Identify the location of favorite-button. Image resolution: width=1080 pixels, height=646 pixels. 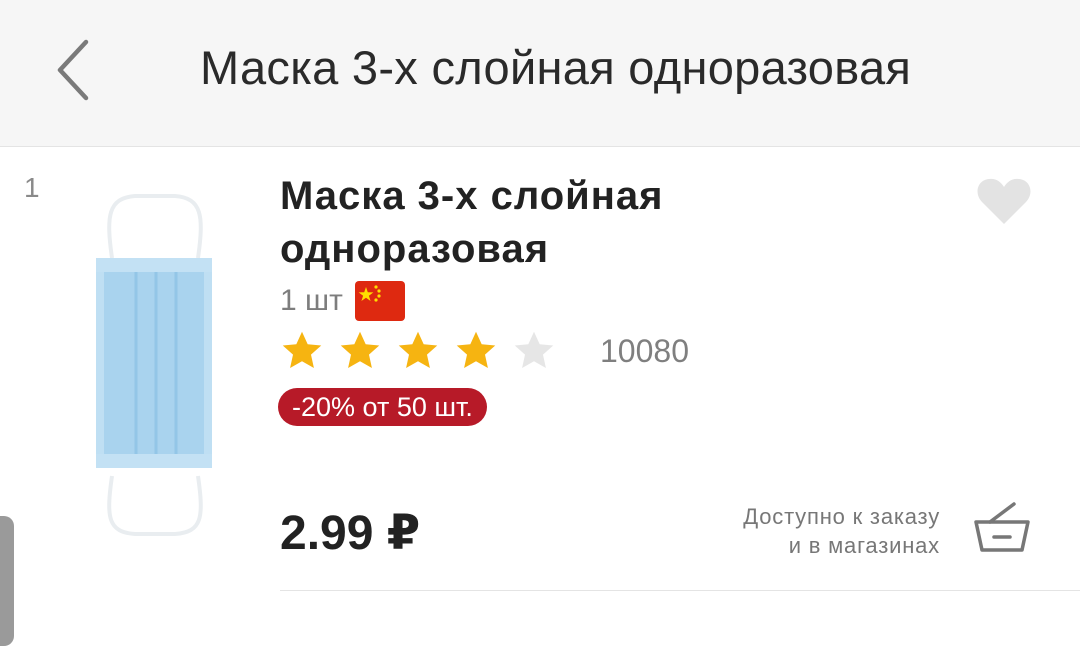
(1004, 201).